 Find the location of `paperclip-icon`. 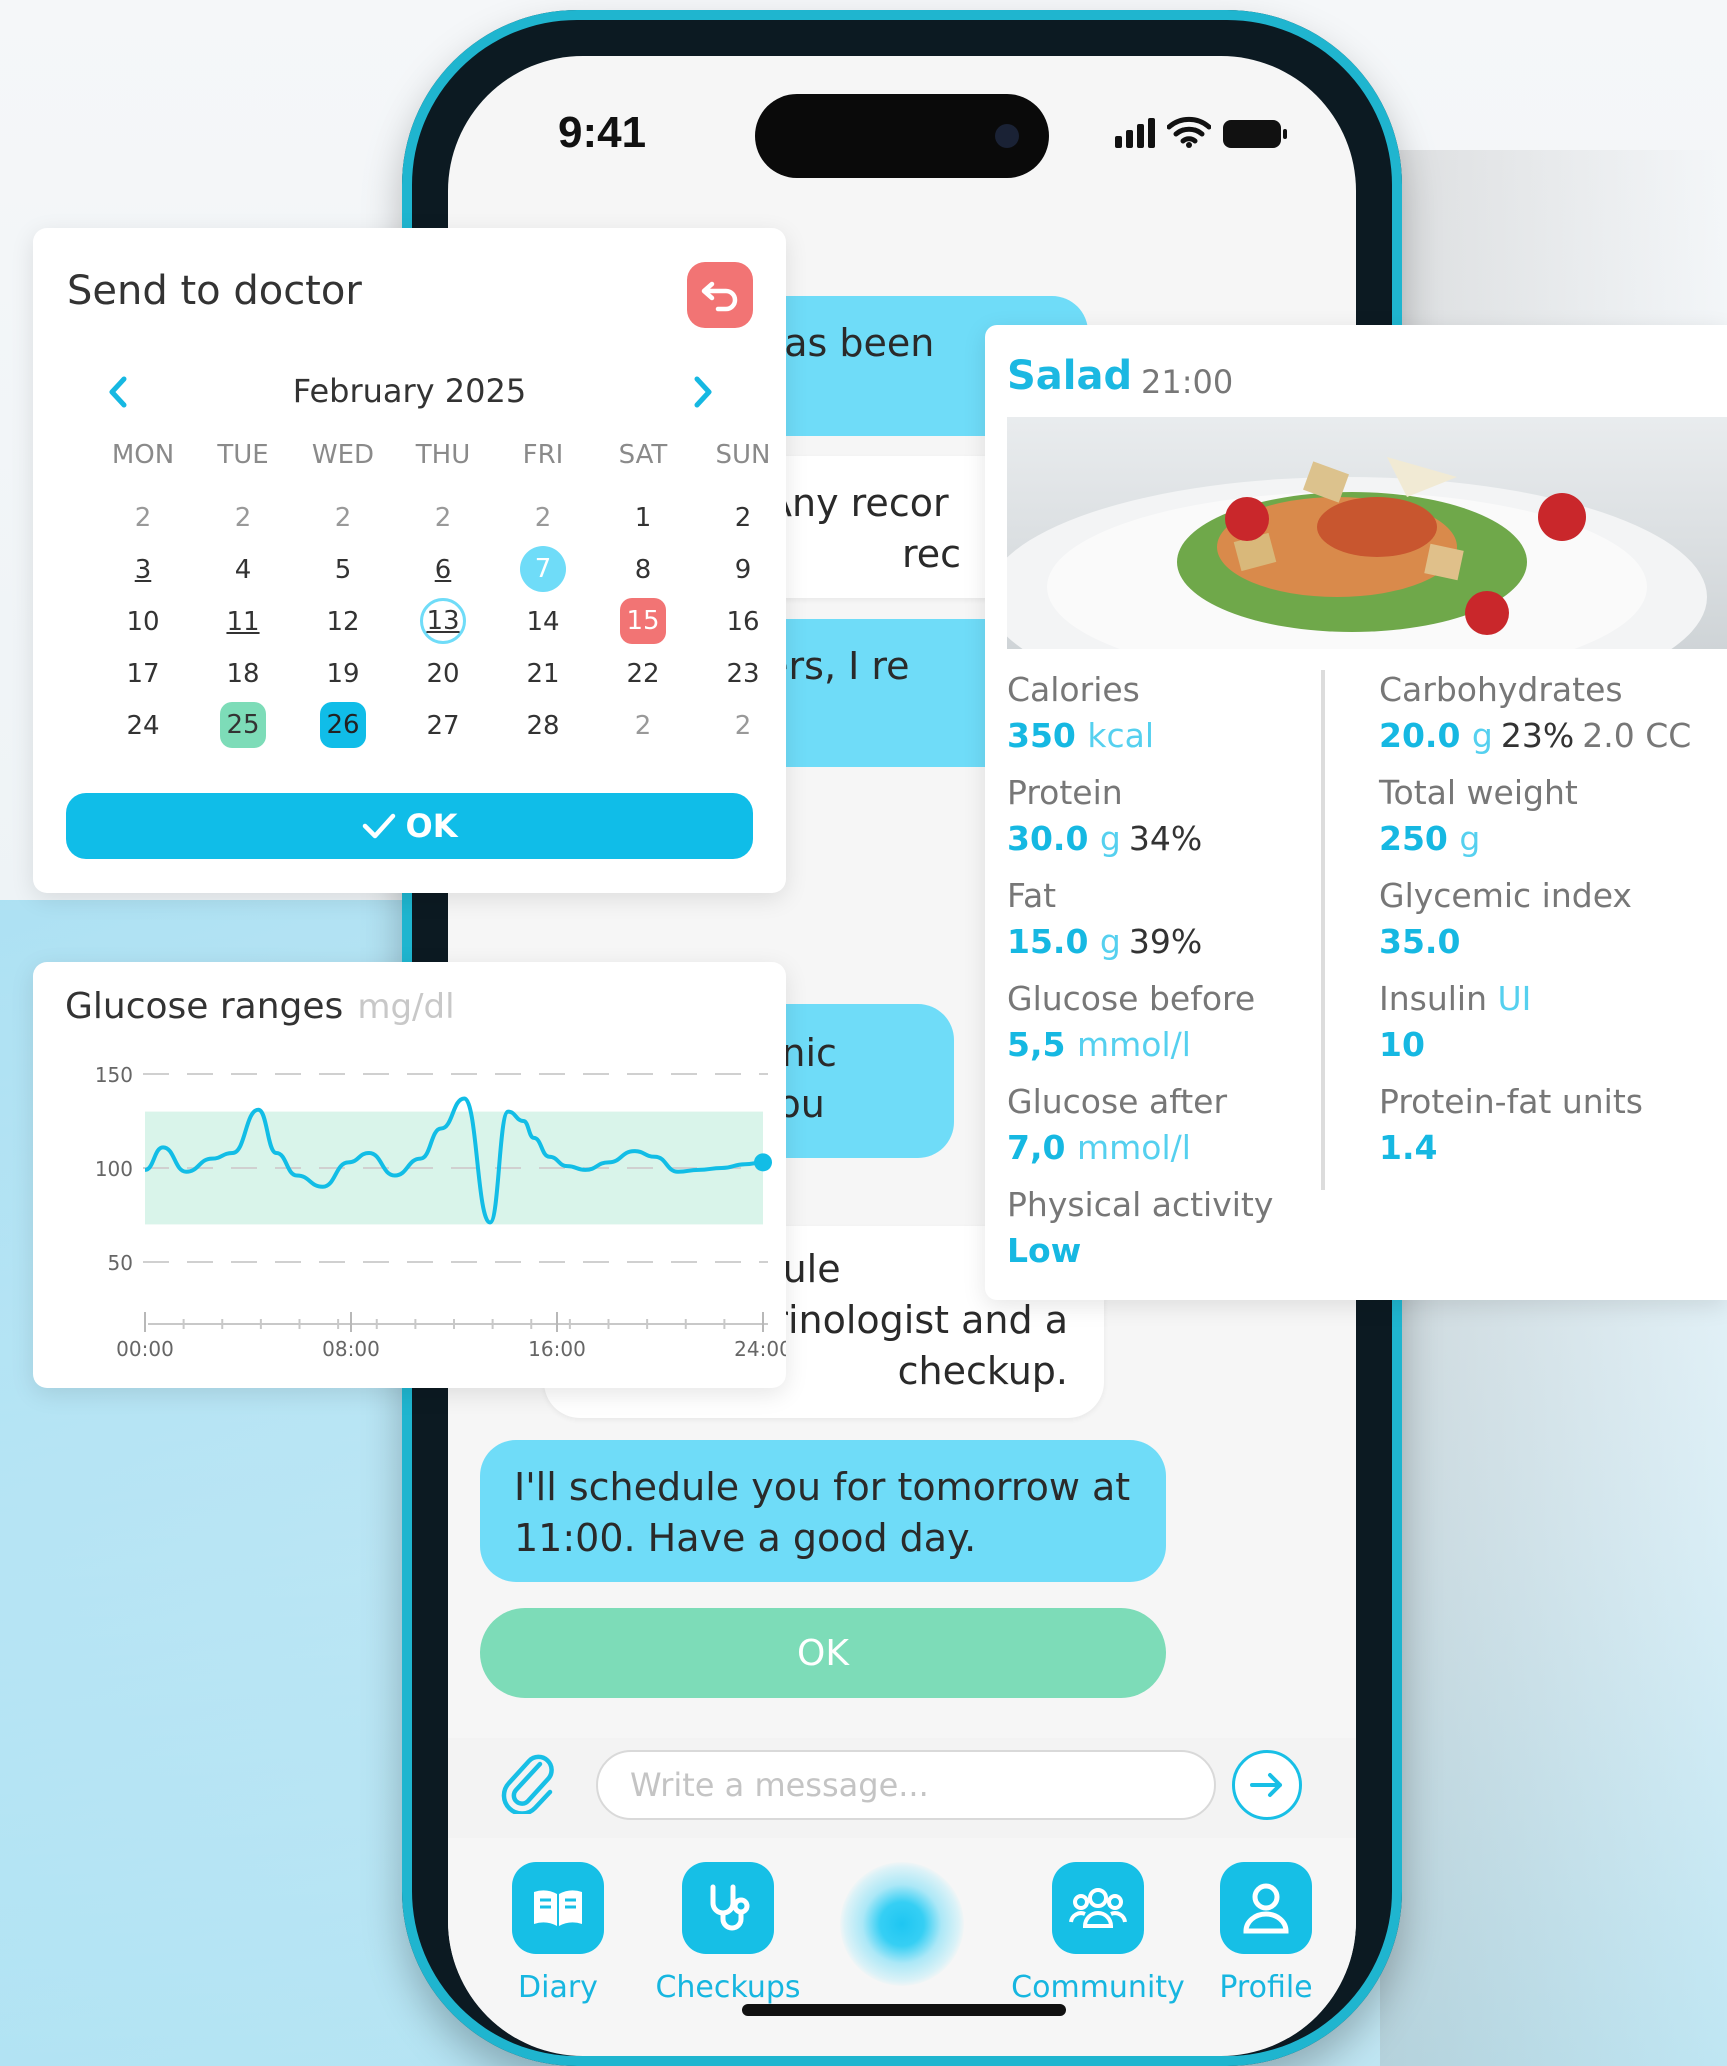

paperclip-icon is located at coordinates (529, 1783).